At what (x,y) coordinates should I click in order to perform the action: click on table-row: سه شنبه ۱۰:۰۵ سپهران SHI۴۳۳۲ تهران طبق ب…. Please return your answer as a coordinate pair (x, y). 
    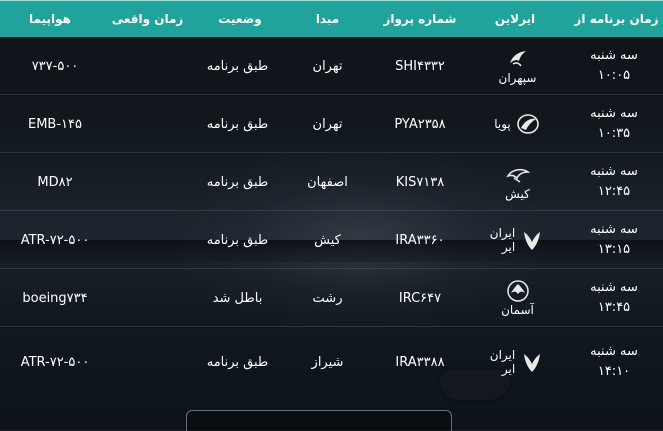
    Looking at the image, I should click on (331, 66).